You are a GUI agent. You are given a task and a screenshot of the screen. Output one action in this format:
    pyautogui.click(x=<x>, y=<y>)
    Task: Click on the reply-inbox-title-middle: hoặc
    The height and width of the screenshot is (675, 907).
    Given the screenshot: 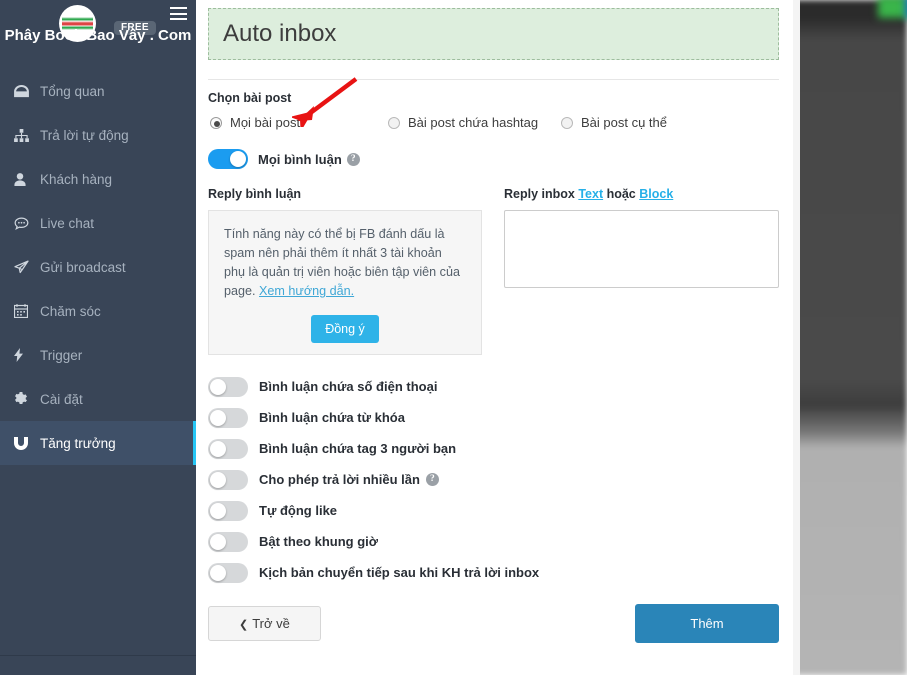 What is the action you would take?
    pyautogui.click(x=621, y=194)
    